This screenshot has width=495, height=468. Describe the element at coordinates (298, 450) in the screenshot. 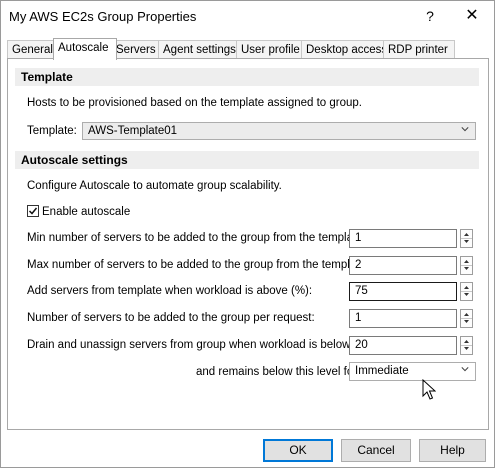

I see `ok-button: OK` at that location.